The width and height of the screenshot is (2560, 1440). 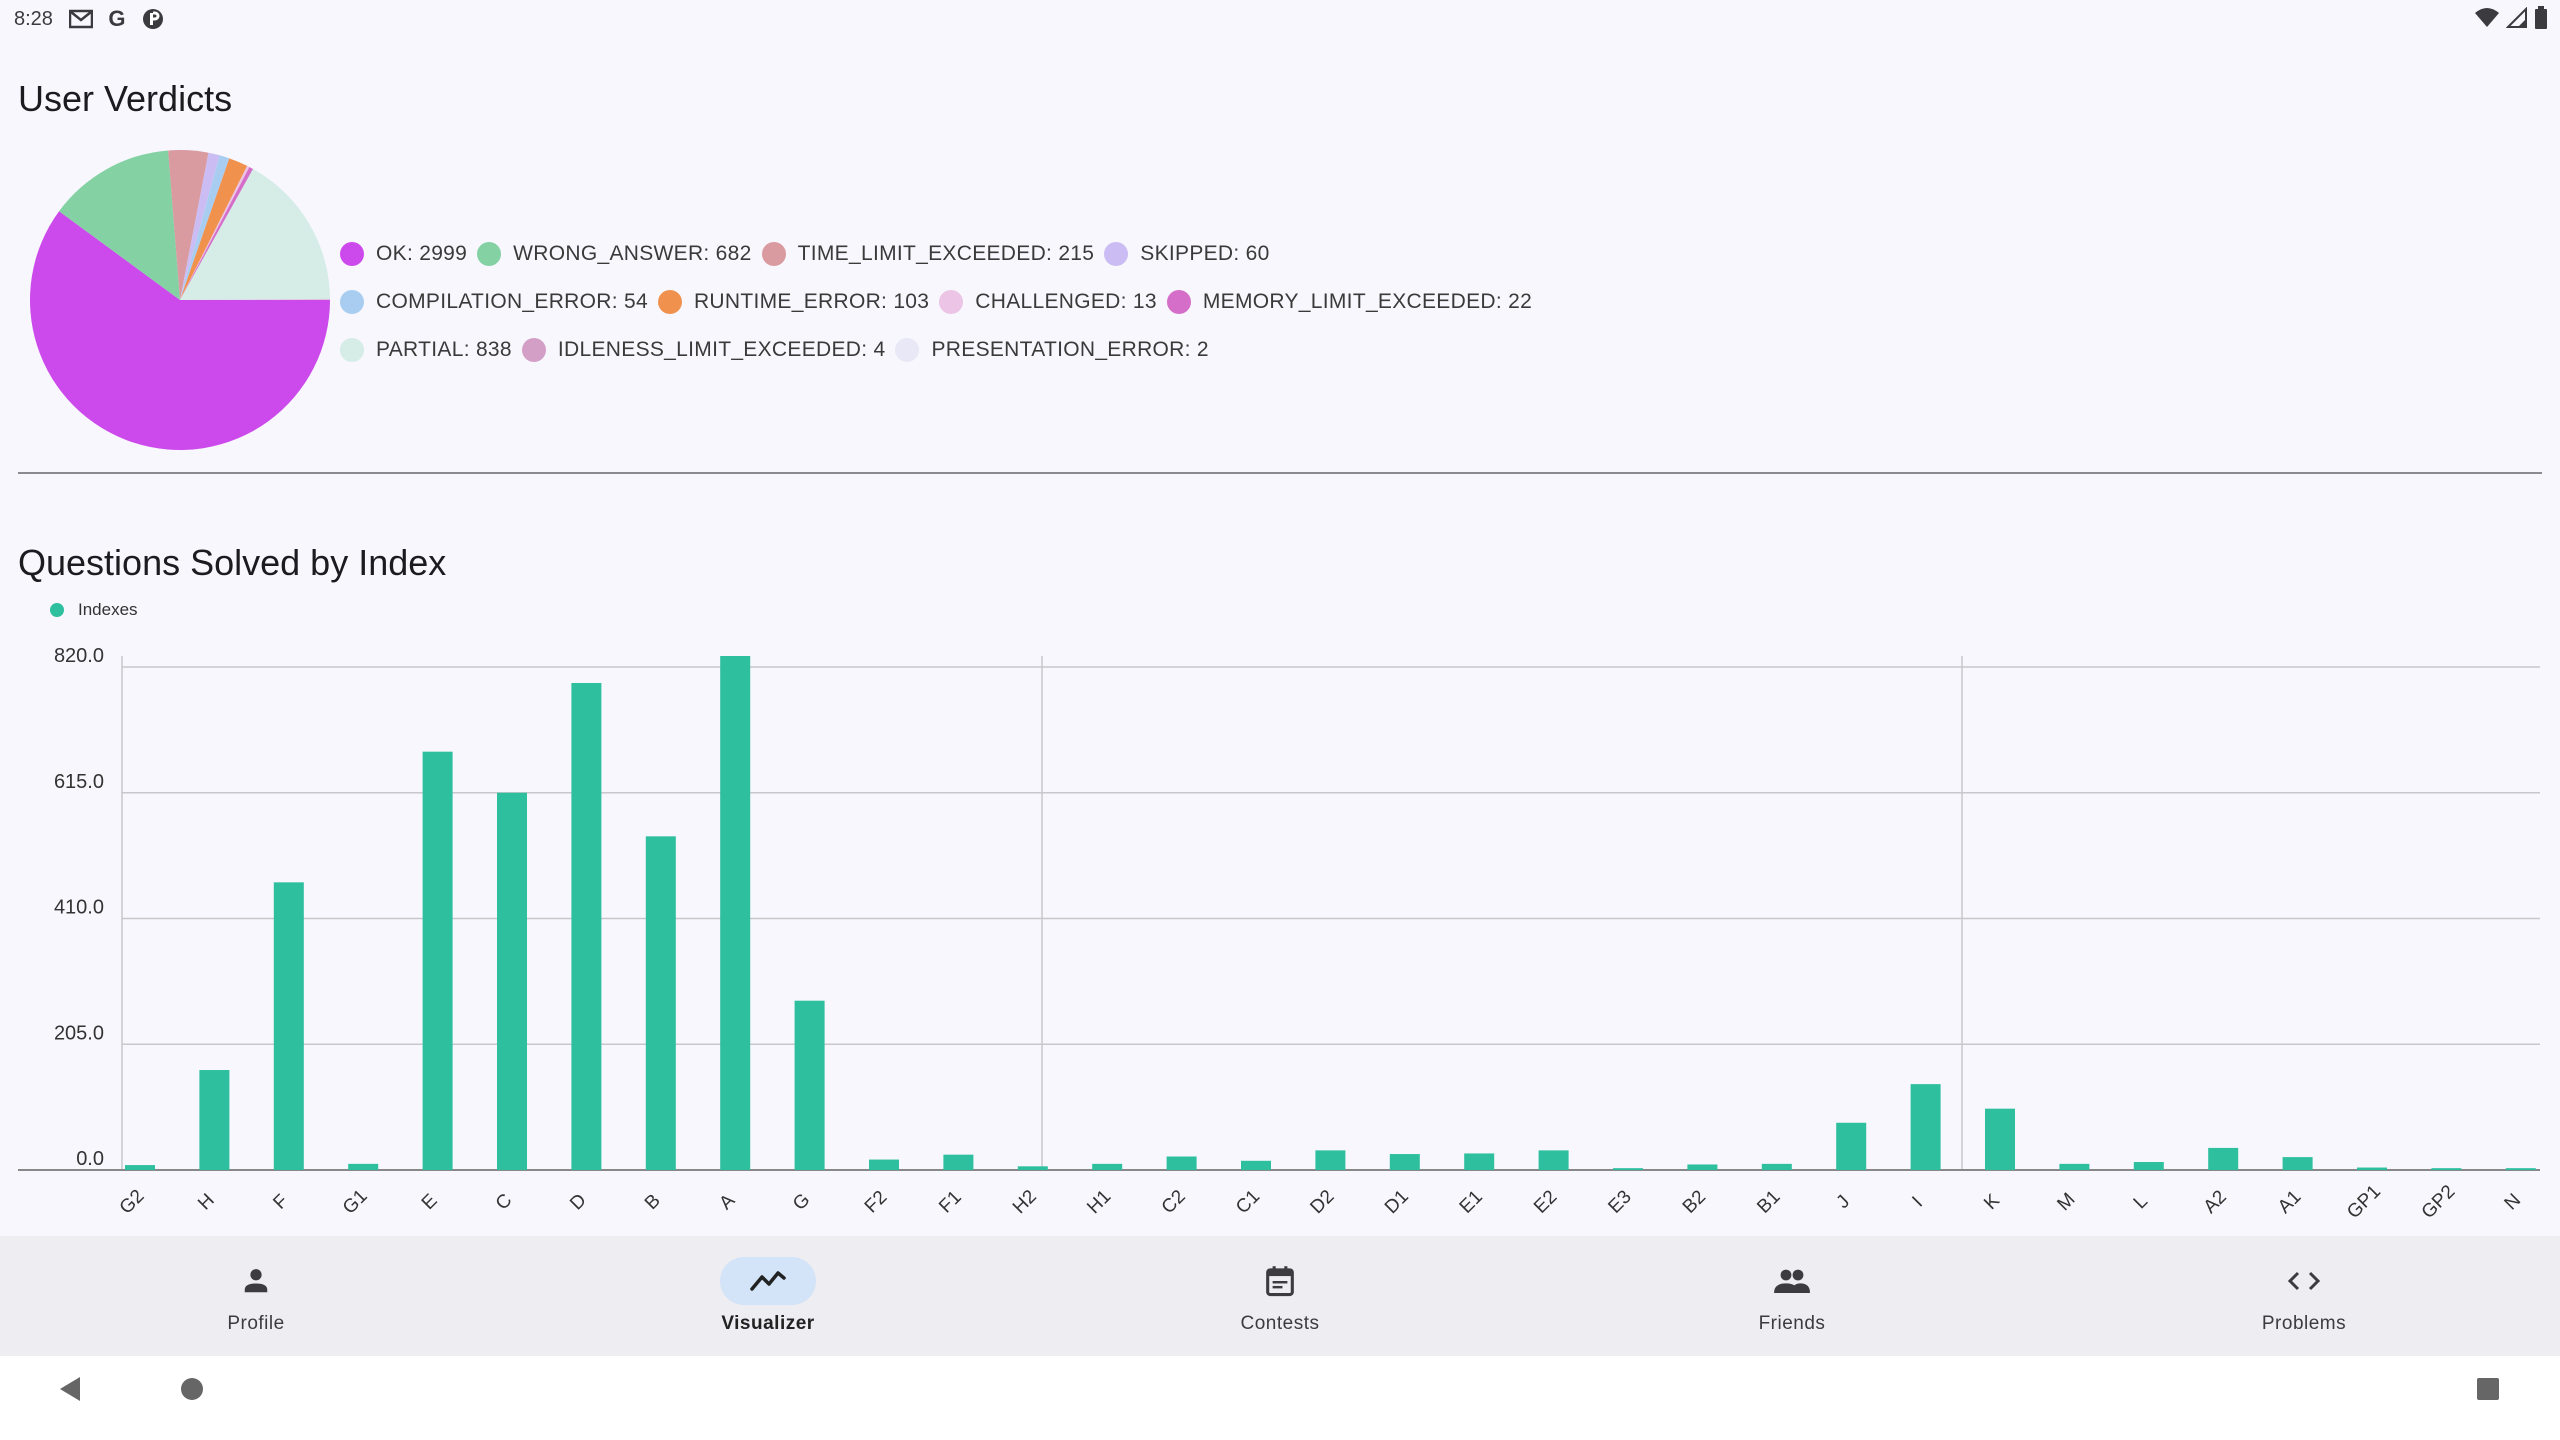 I want to click on x-tick-label: E2, so click(x=1545, y=1201).